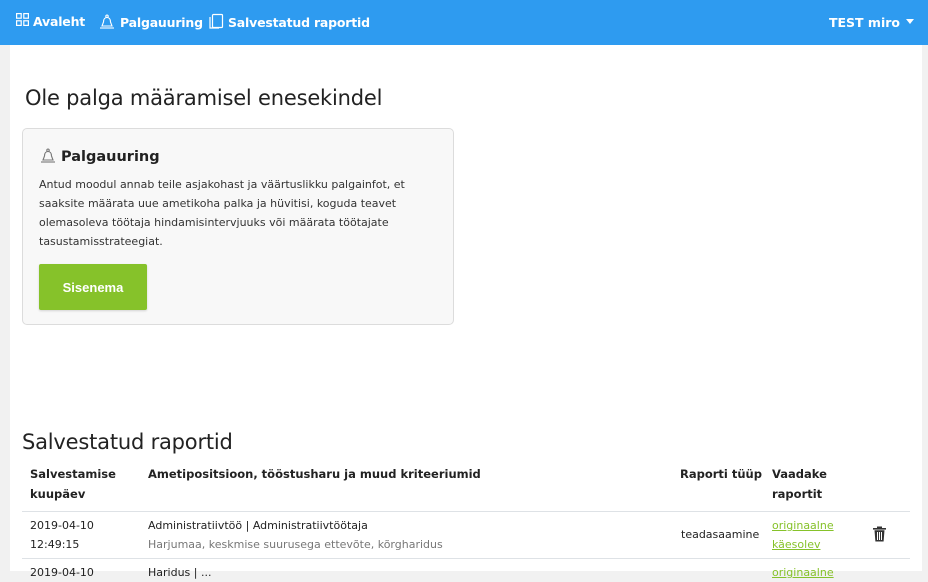 Image resolution: width=928 pixels, height=582 pixels. What do you see at coordinates (721, 474) in the screenshot?
I see `column-header-type: Raporti tüüp` at bounding box center [721, 474].